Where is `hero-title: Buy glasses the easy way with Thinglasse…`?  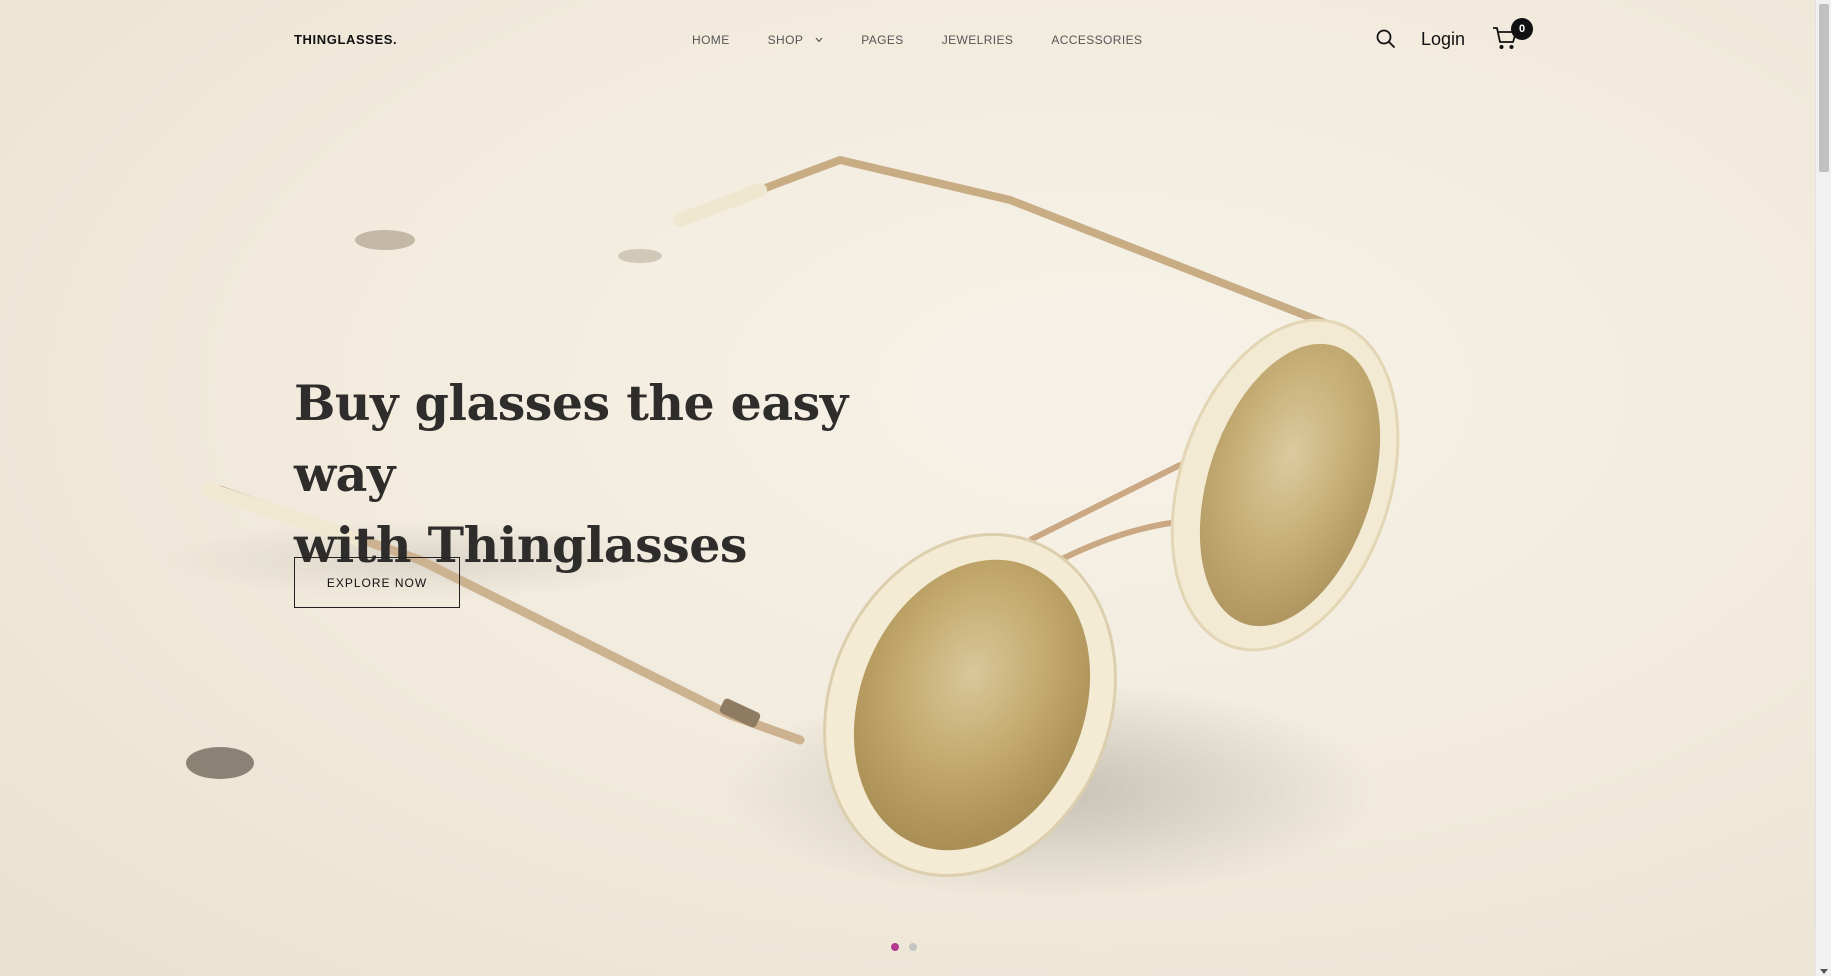
hero-title: Buy glasses the easy way with Thinglasse… is located at coordinates (604, 474).